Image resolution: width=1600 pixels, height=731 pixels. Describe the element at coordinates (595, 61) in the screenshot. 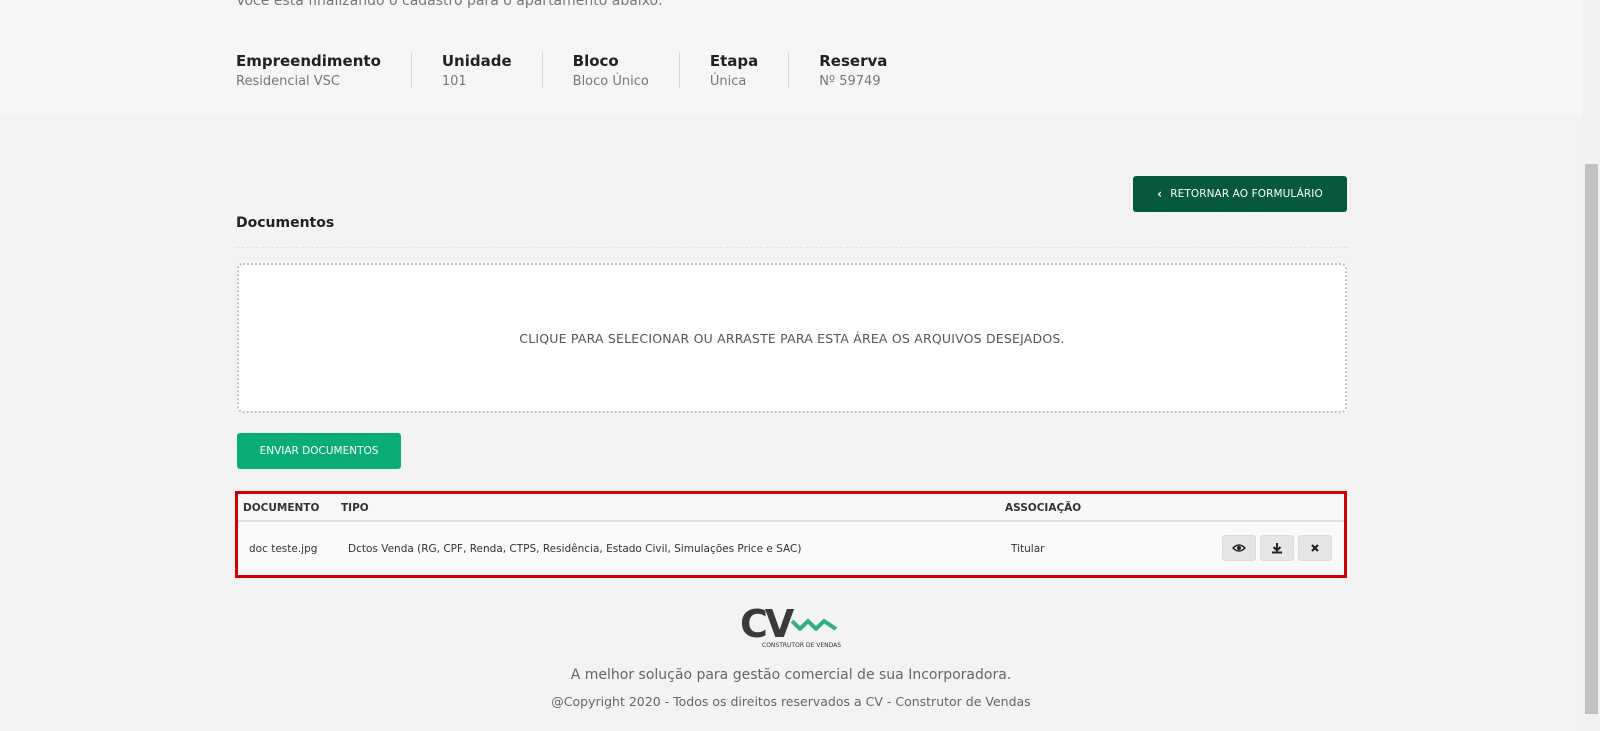

I see `info-label: Bloco` at that location.